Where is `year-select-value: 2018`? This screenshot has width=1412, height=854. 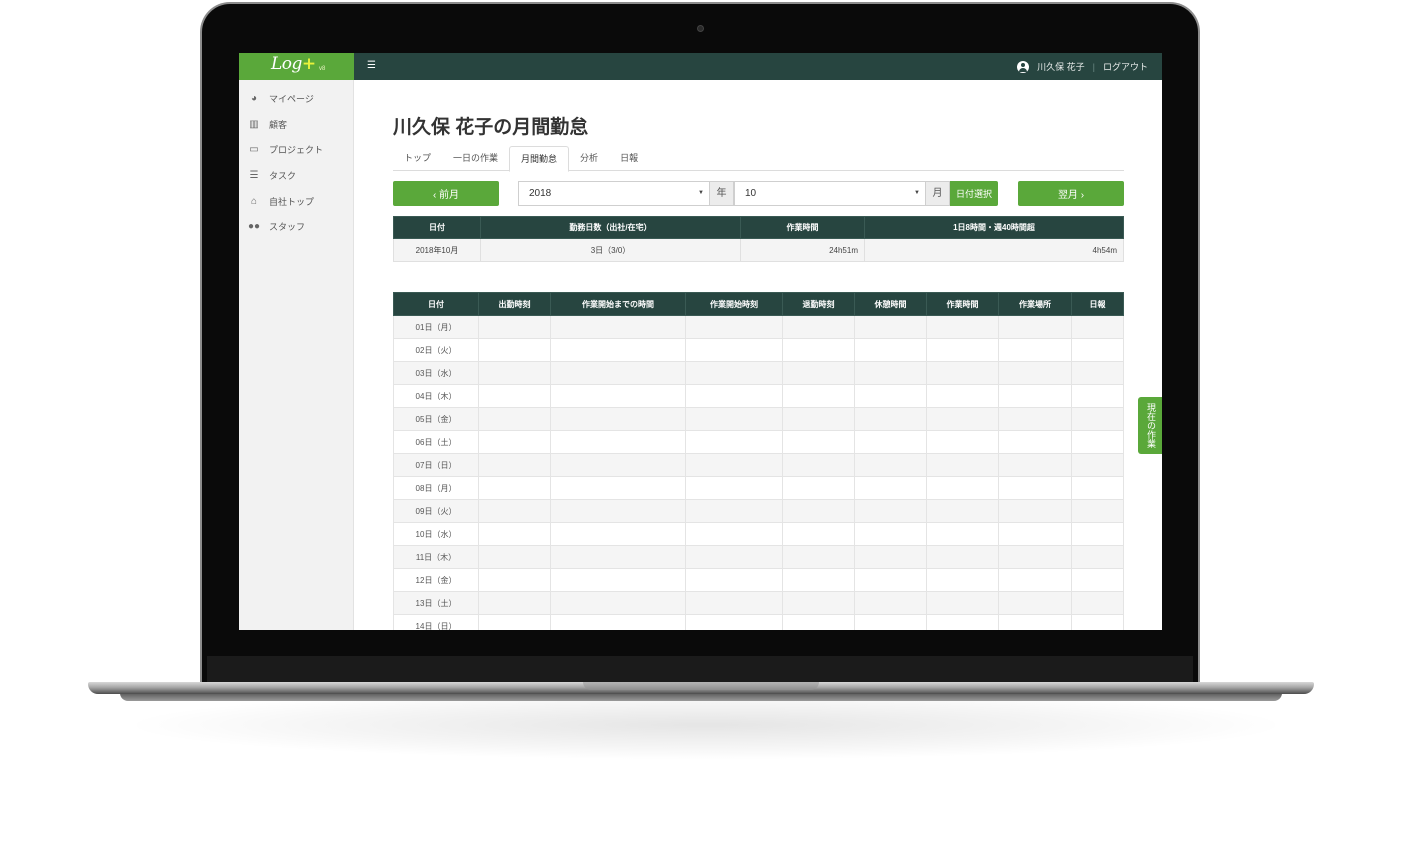
year-select-value: 2018 is located at coordinates (540, 193).